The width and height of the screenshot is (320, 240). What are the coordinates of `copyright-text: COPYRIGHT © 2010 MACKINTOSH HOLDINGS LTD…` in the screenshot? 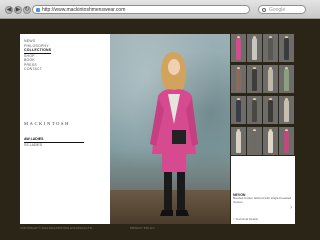 It's located at (56, 228).